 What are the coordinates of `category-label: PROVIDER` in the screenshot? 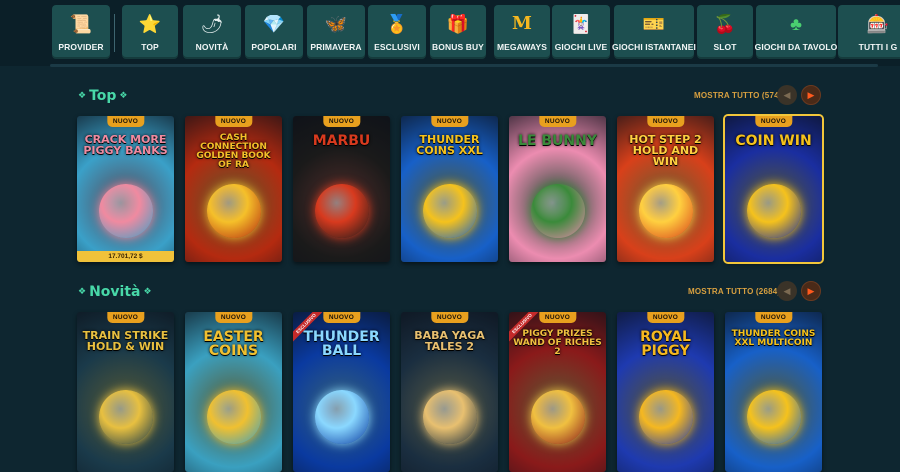 It's located at (81, 47).